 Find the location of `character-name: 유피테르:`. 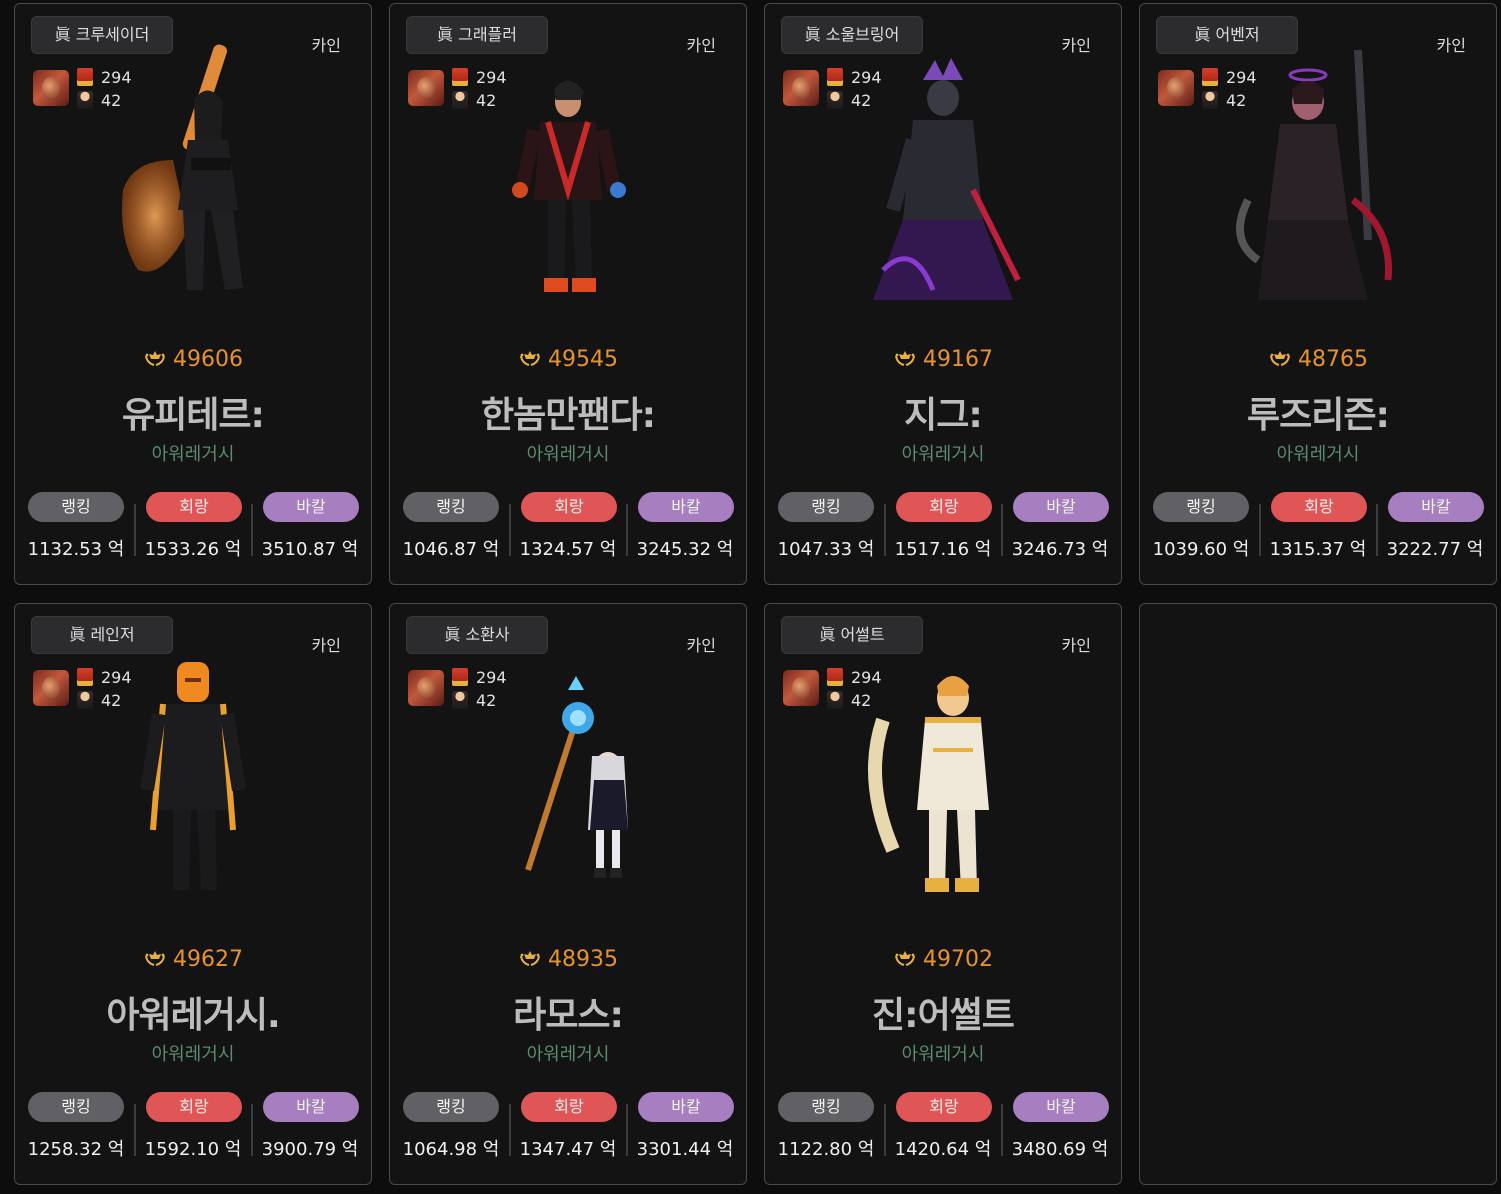

character-name: 유피테르: is located at coordinates (193, 415).